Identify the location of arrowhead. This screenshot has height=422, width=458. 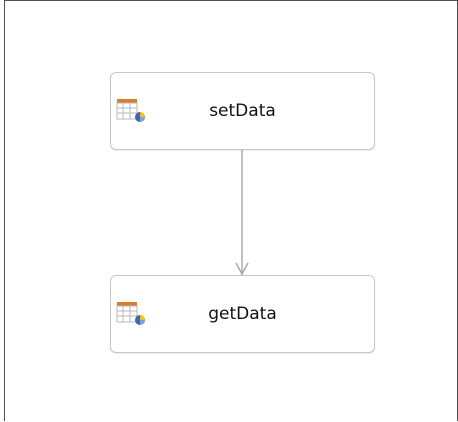
(242, 269).